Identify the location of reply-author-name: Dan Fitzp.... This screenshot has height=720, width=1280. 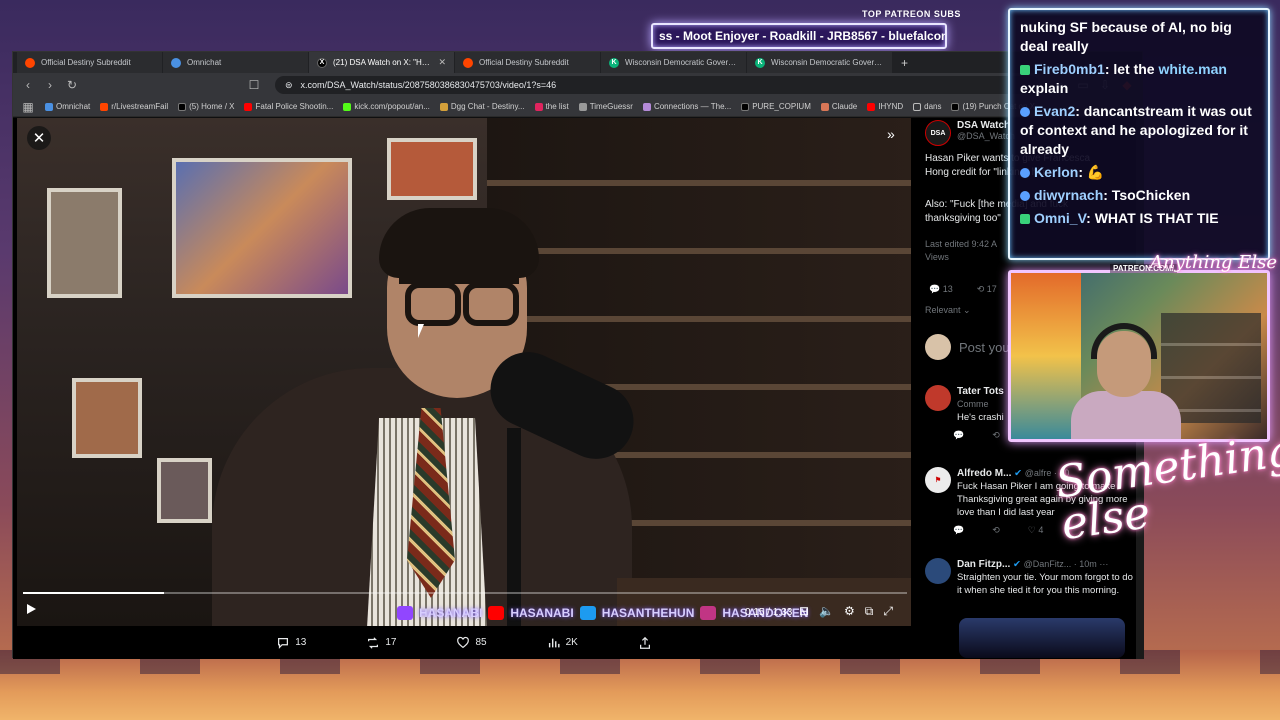
(983, 564).